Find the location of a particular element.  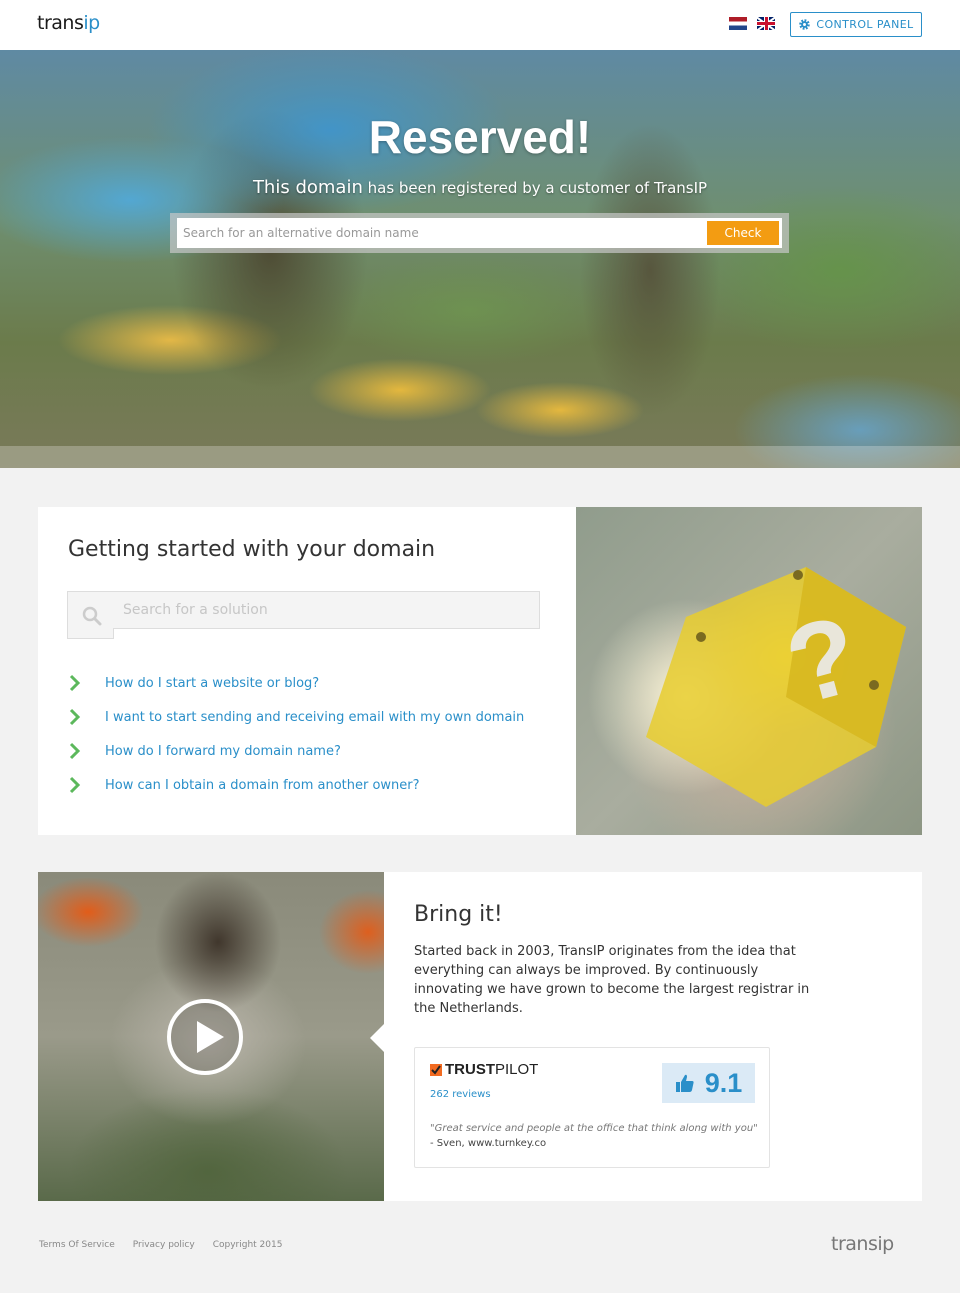

search-icon is located at coordinates (92, 616).